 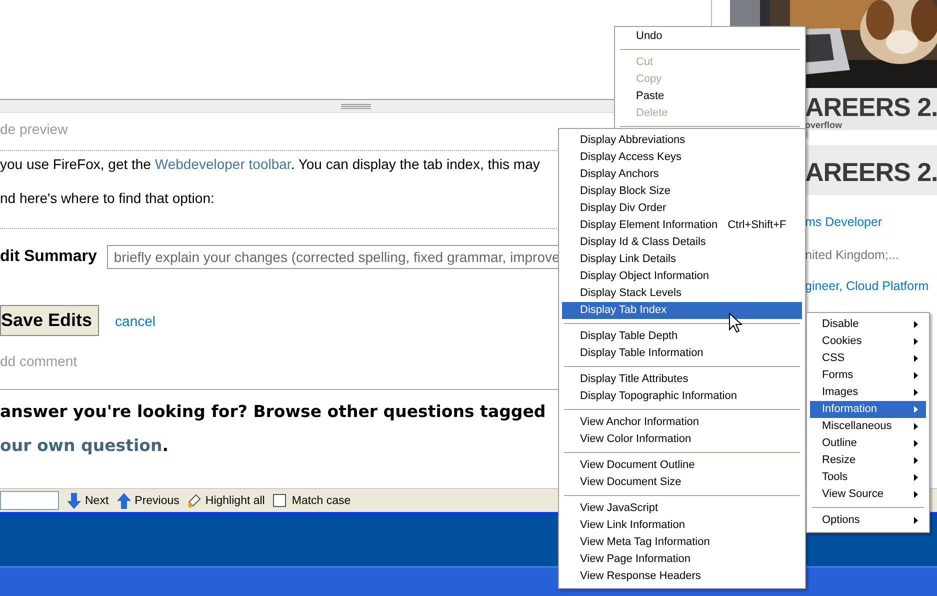 What do you see at coordinates (824, 125) in the screenshot?
I see `banner-subtitle: overflow` at bounding box center [824, 125].